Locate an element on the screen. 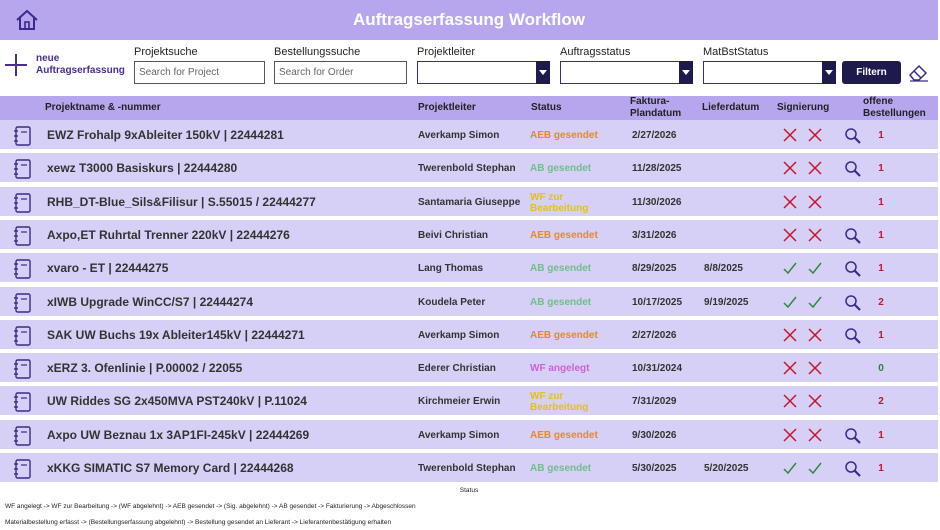 The image size is (940, 530). bestellungssuche-label: Bestellungssuche is located at coordinates (317, 52).